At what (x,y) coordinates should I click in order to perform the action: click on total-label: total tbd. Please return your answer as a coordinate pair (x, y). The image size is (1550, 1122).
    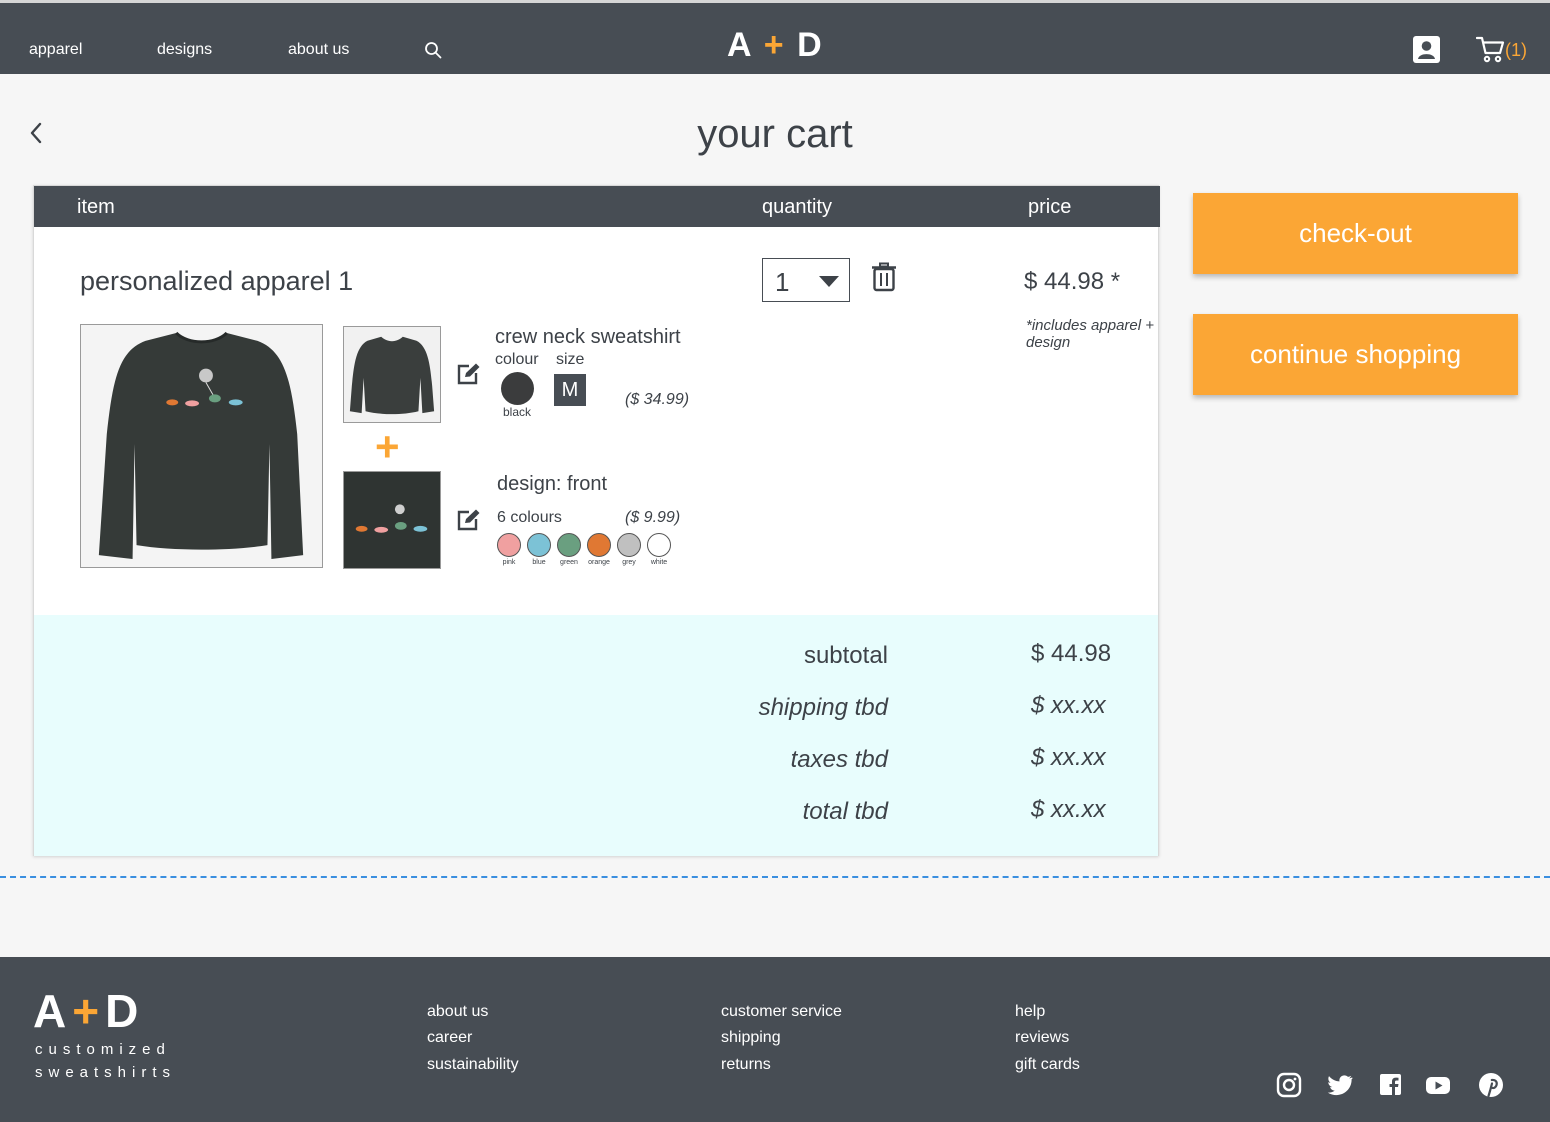
    Looking at the image, I should click on (845, 811).